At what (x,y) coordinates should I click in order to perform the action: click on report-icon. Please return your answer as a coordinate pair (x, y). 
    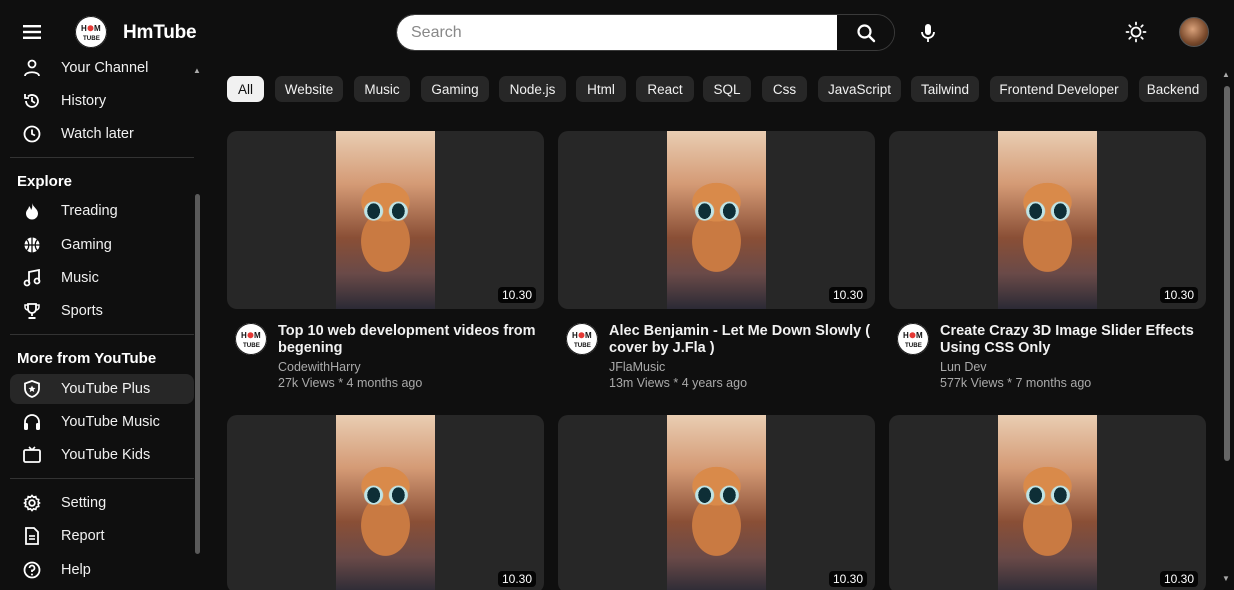
    Looking at the image, I should click on (32, 536).